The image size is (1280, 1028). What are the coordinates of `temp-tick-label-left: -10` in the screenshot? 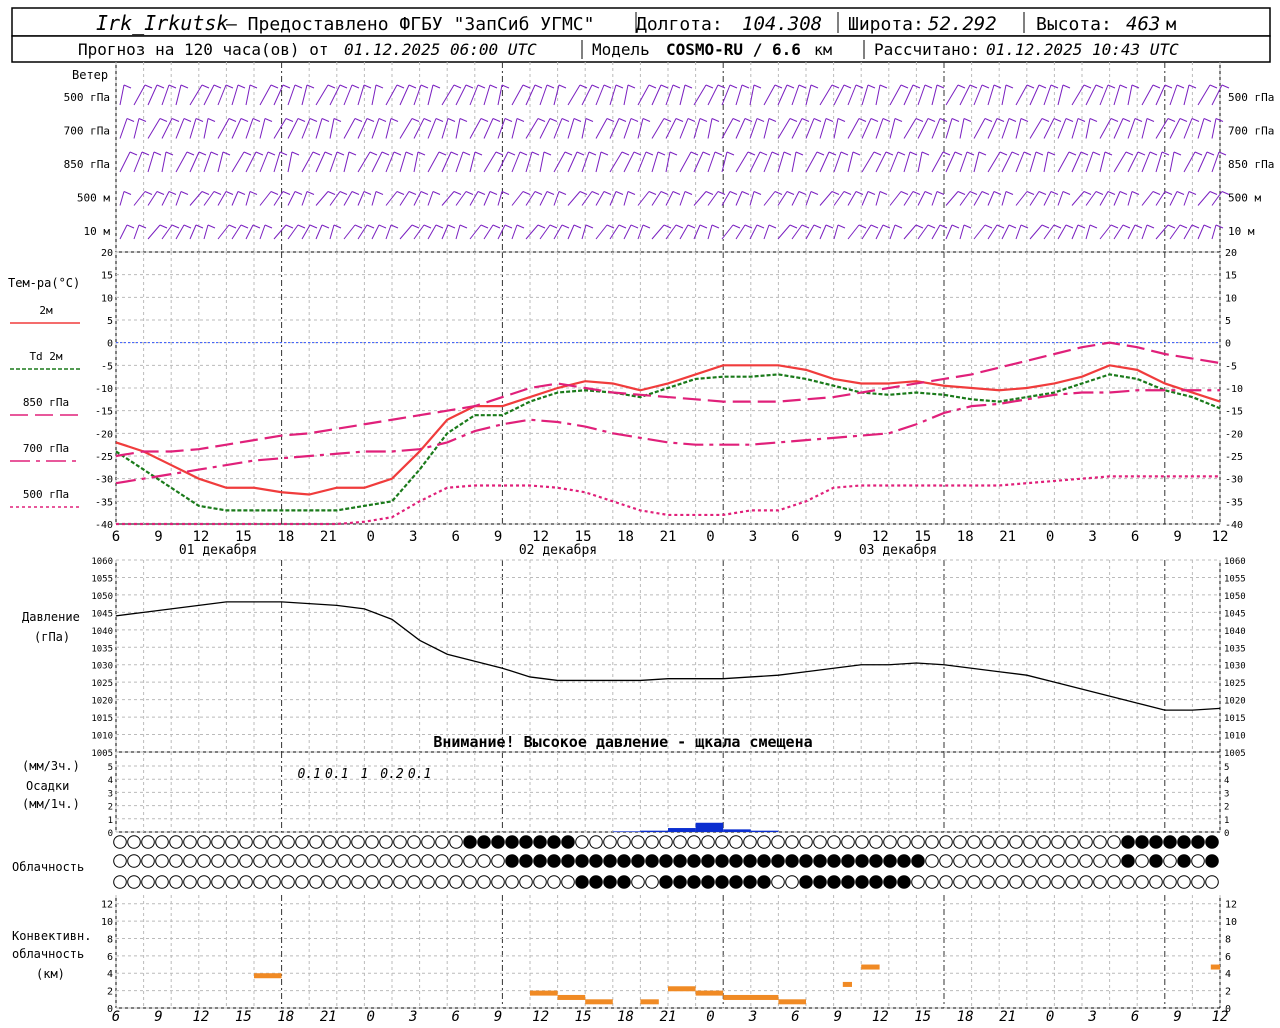 It's located at (104, 389).